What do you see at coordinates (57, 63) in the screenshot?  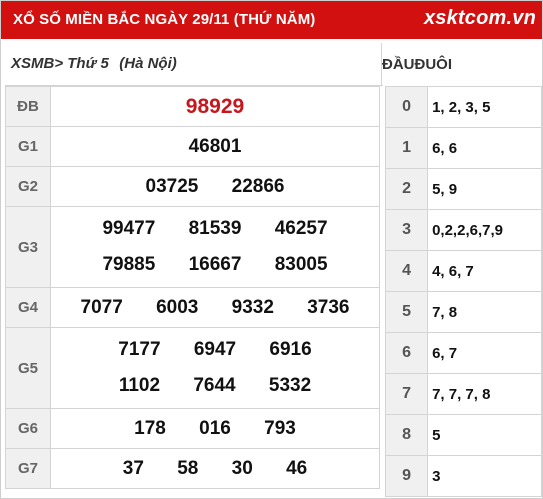 I see `breadcrumb-link: XSMB> Thứ 5` at bounding box center [57, 63].